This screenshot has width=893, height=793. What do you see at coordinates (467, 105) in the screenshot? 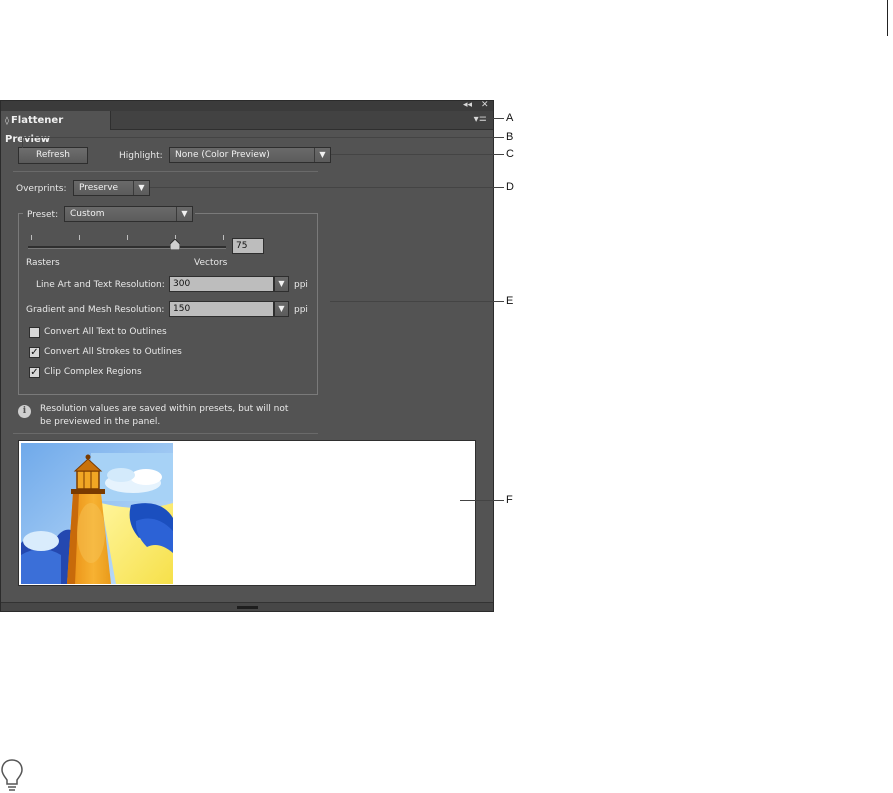
I see `collapse-icon: ◂◂` at bounding box center [467, 105].